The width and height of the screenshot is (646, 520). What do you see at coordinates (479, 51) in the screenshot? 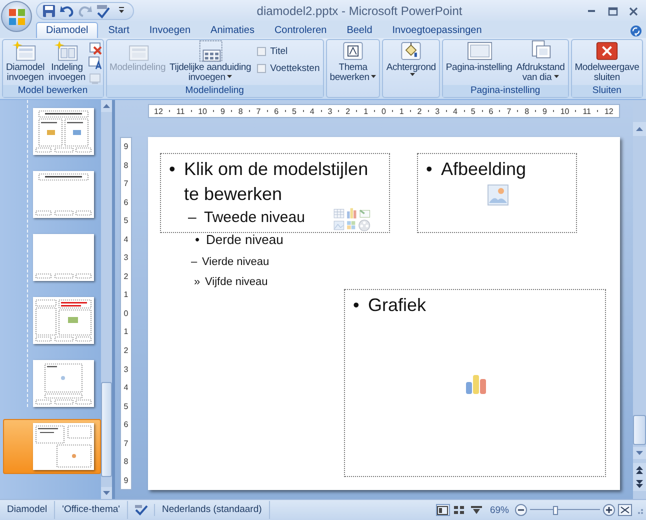
I see `page-setup-icon` at bounding box center [479, 51].